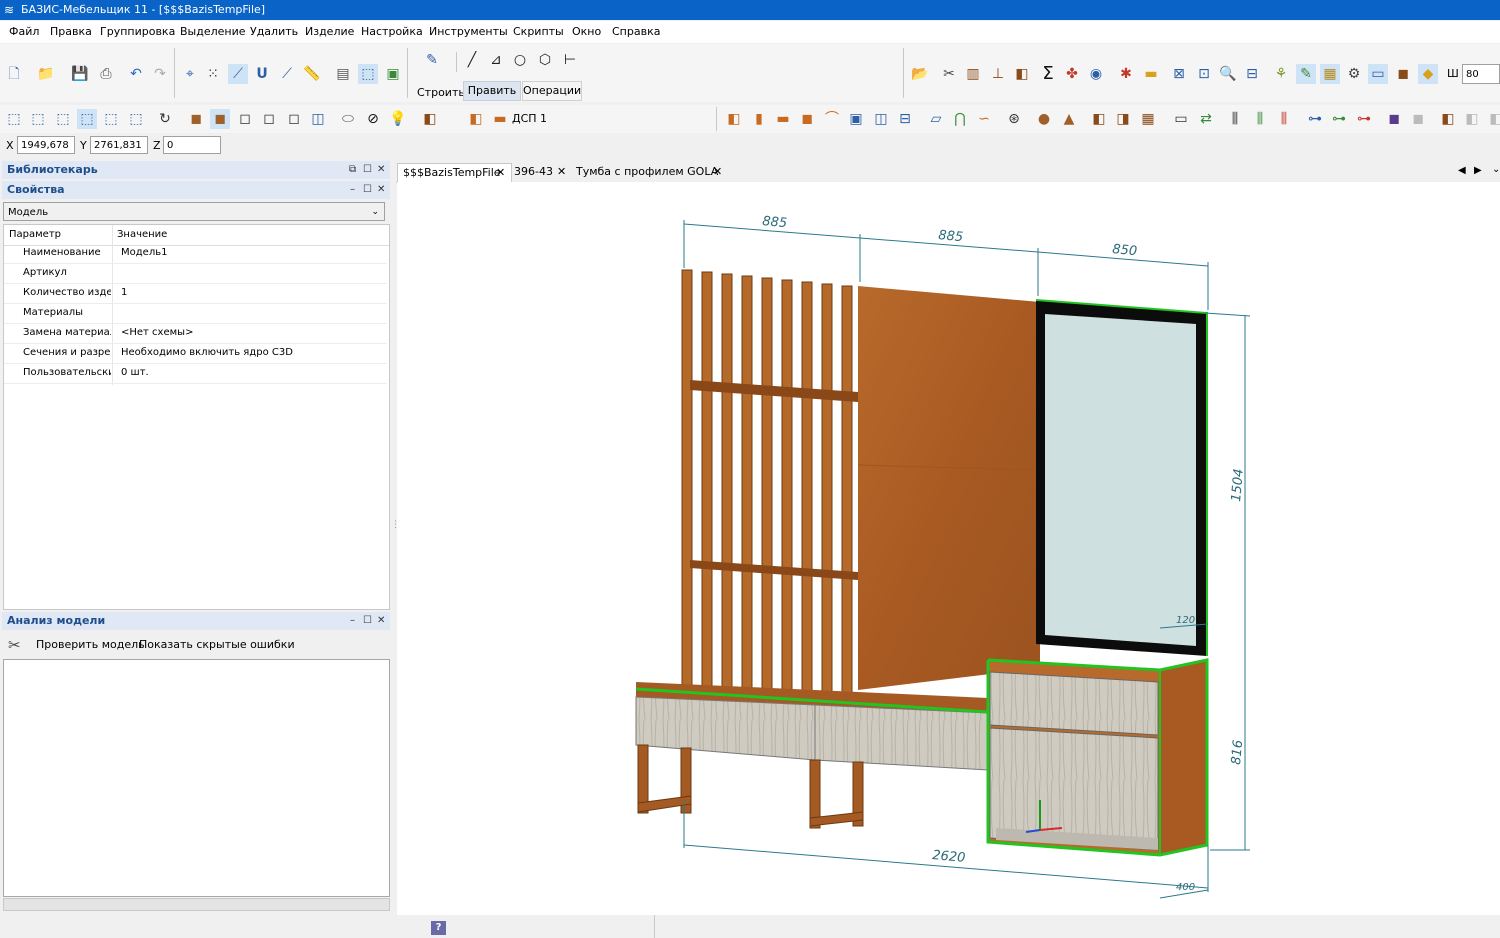  Describe the element at coordinates (196, 119) in the screenshot. I see `render-solid-icon: ◼` at that location.